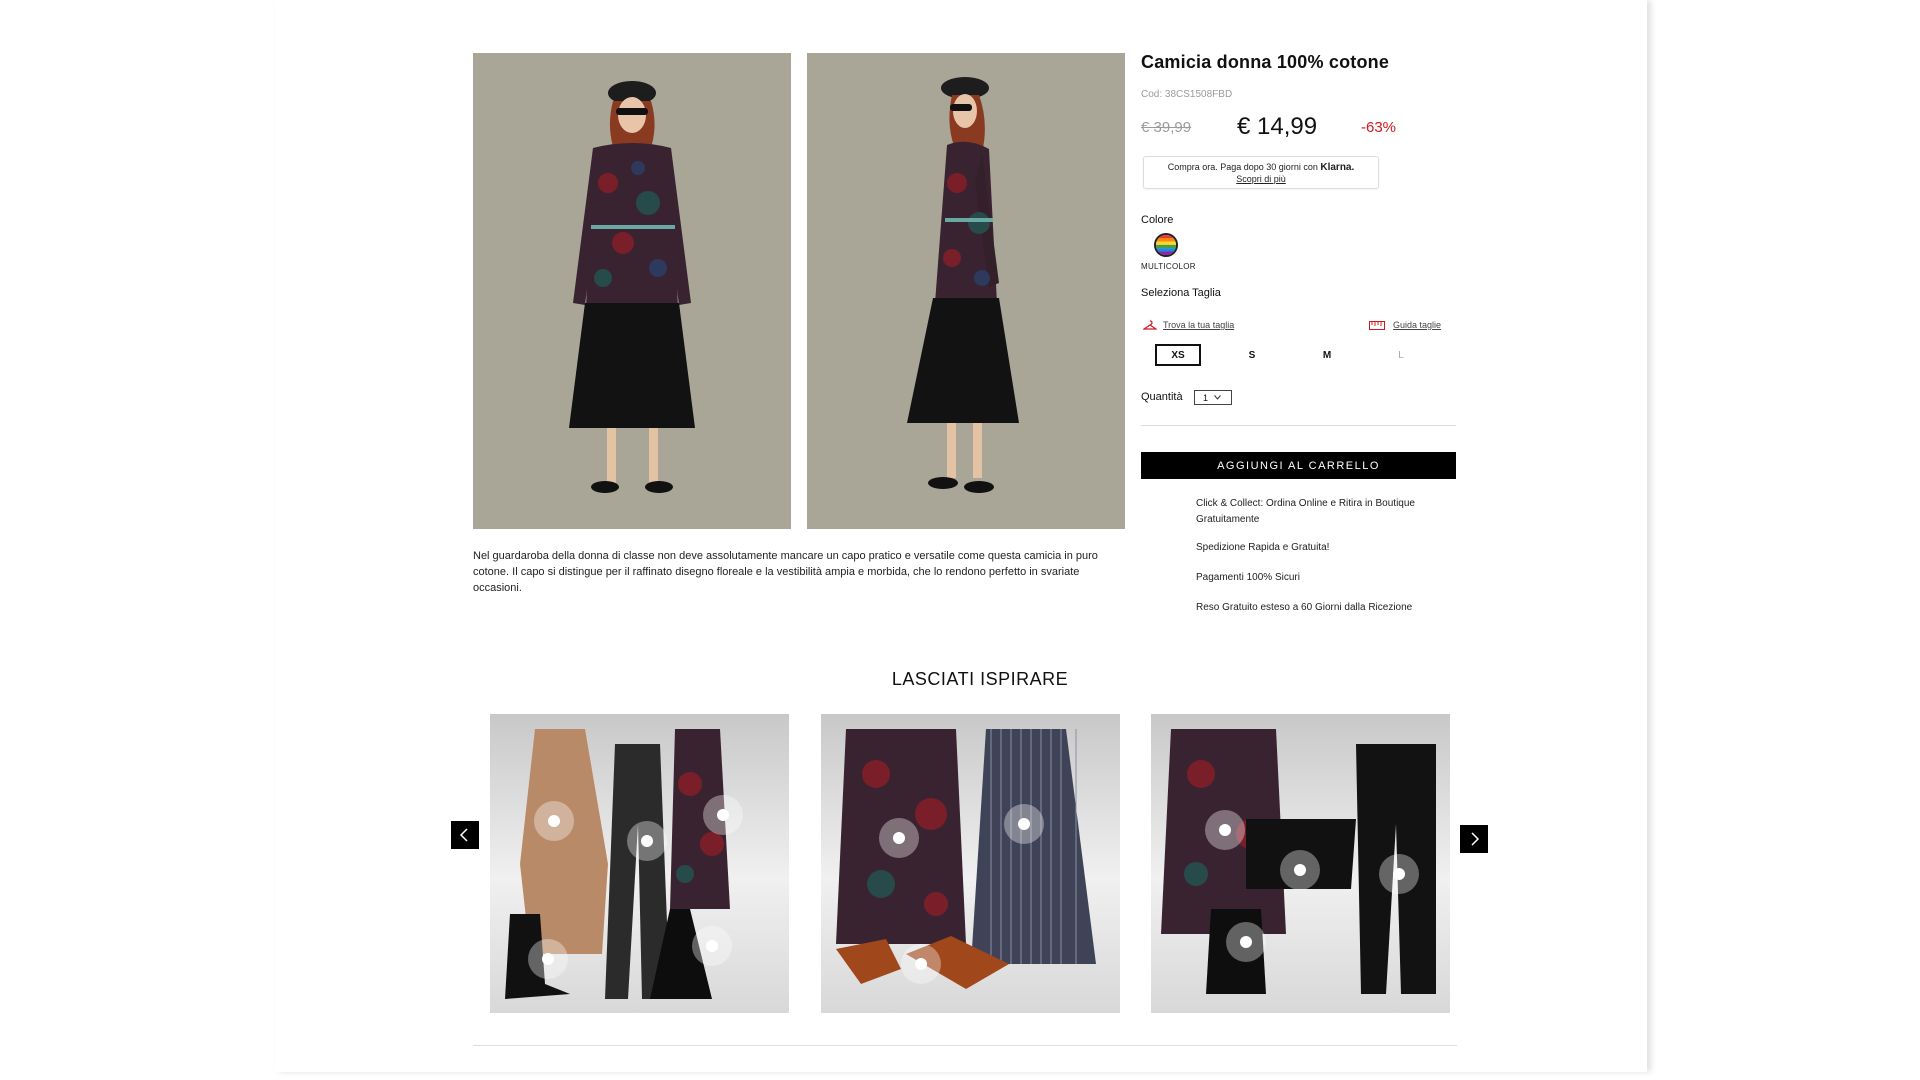 This screenshot has height=1080, width=1920. Describe the element at coordinates (1206, 397) in the screenshot. I see `quantity-value: 1` at that location.